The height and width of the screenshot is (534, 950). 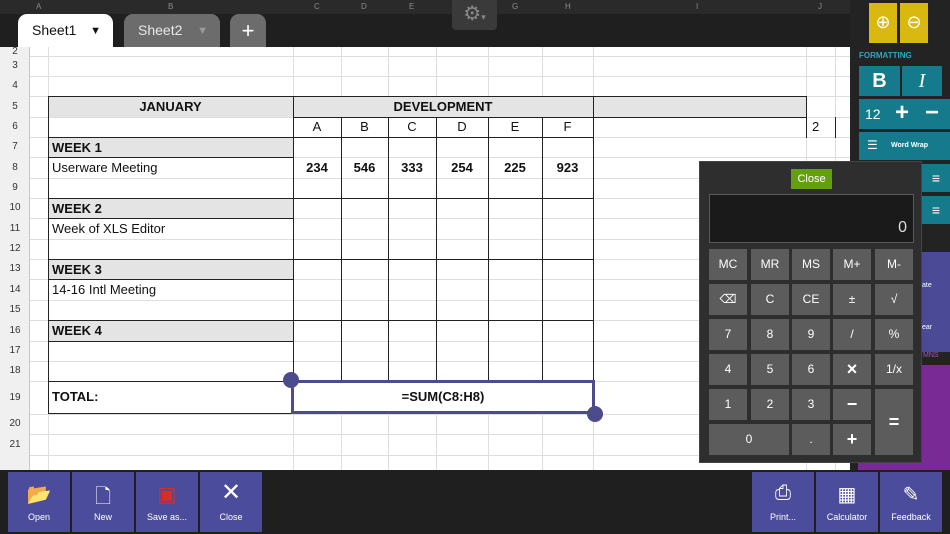 I want to click on row-header: 8, so click(x=15, y=167).